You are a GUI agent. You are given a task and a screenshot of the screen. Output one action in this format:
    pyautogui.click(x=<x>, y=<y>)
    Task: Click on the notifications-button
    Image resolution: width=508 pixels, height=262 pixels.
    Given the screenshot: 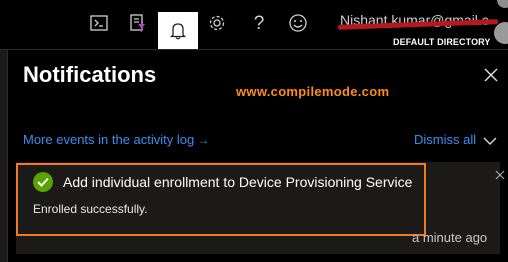 What is the action you would take?
    pyautogui.click(x=178, y=31)
    